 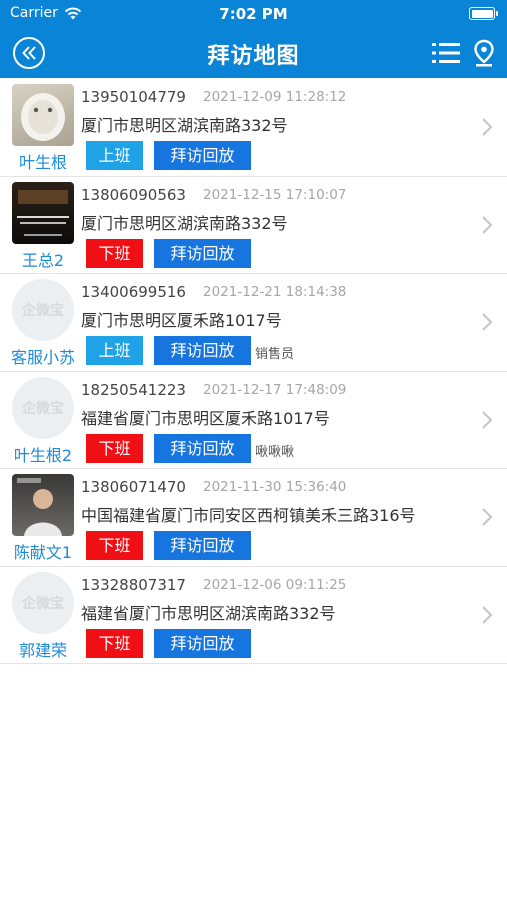 I want to click on phone-number: 13806090563, so click(x=133, y=194).